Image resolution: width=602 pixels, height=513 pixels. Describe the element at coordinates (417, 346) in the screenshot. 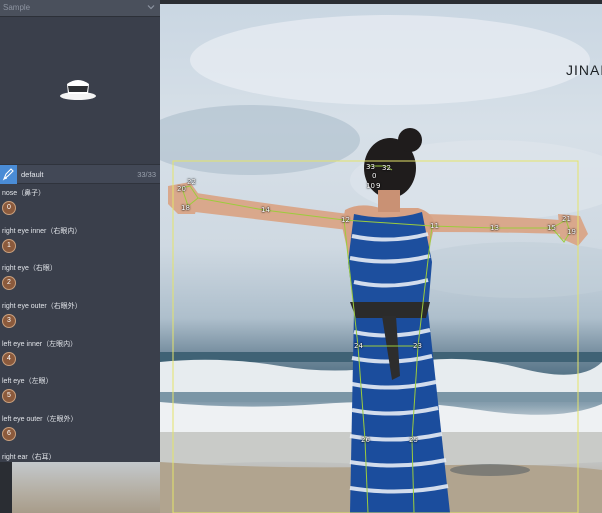

I see `keypoint-23: 23` at that location.